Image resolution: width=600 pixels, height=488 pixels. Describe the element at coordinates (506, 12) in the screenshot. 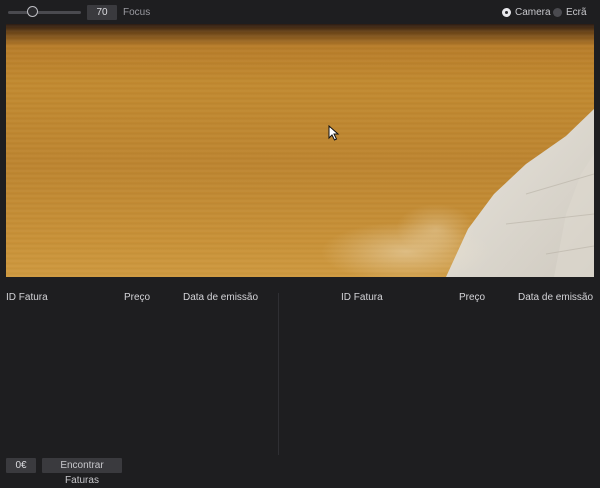

I see `radio-selected-icon` at that location.